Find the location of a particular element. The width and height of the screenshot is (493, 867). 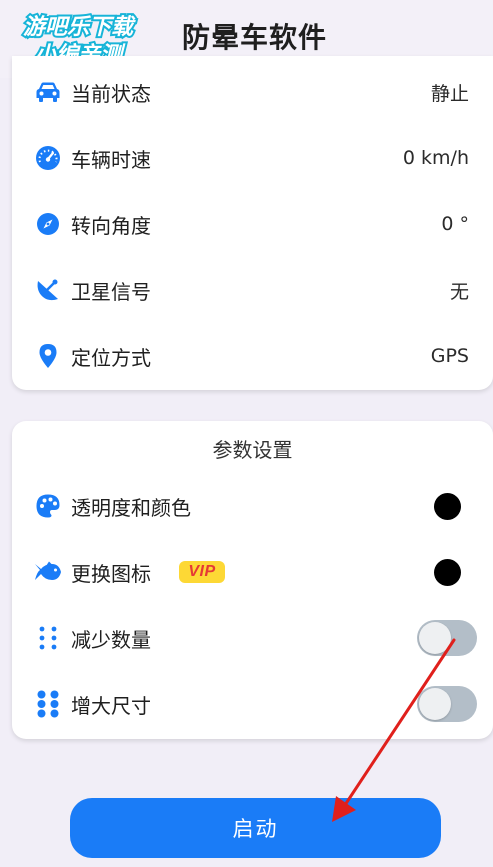

fish-icon is located at coordinates (48, 572).